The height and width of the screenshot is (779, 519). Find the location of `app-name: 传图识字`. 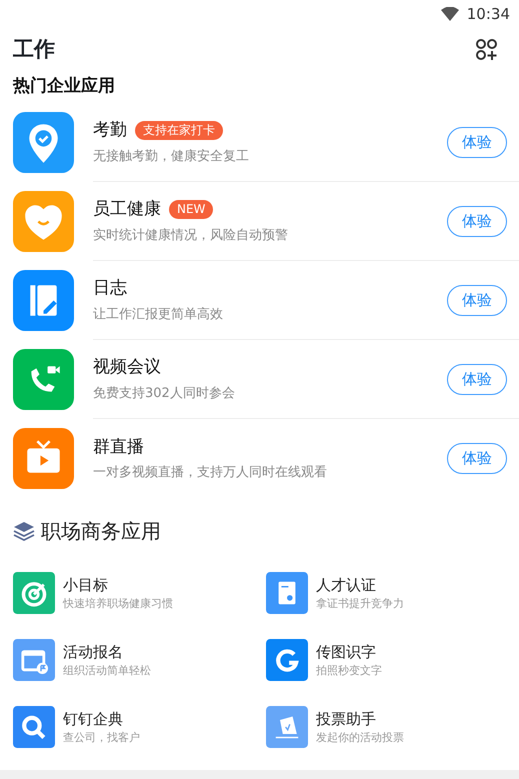

app-name: 传图识字 is located at coordinates (346, 652).